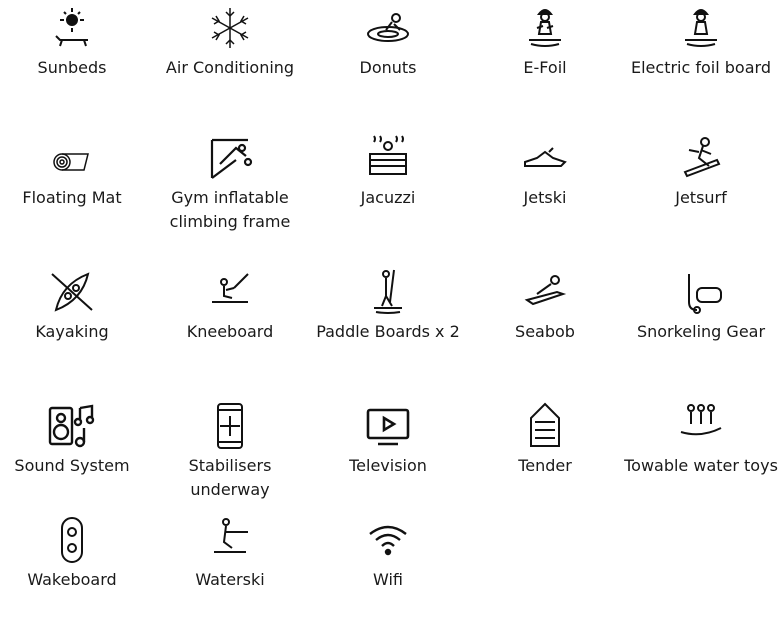  I want to click on speaker-icon, so click(72, 426).